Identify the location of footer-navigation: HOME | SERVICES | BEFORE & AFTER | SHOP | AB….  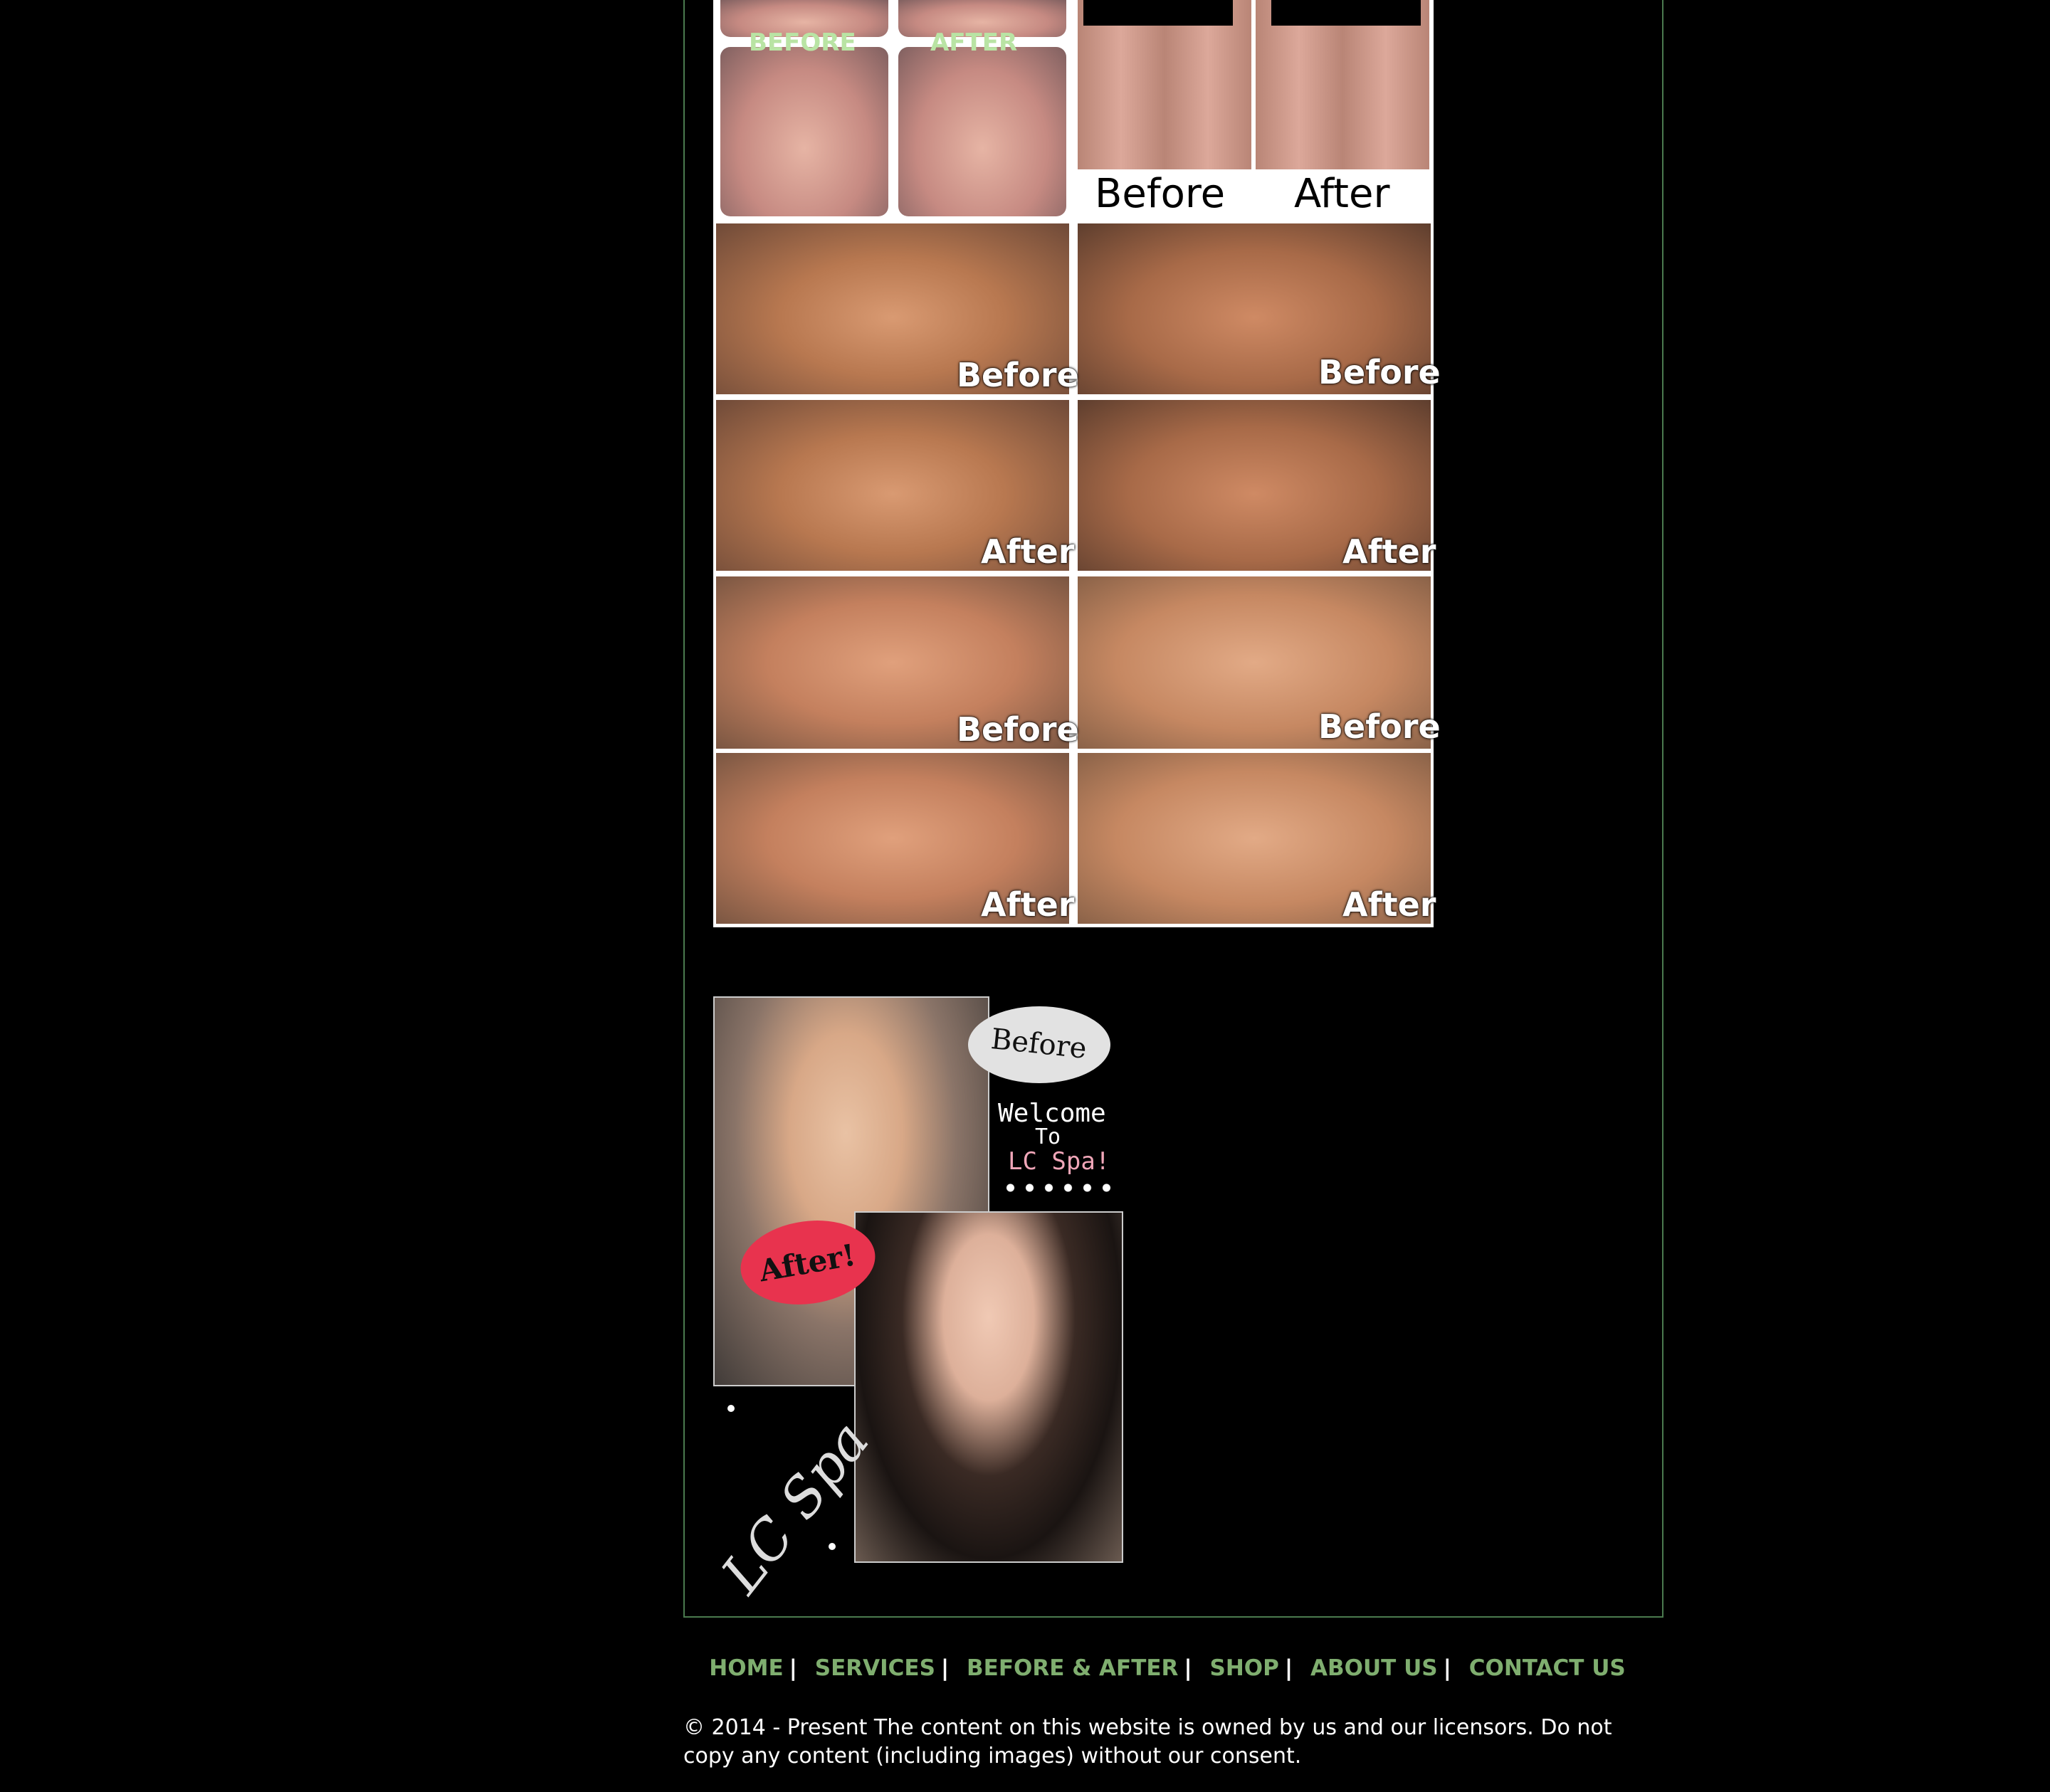
(1167, 1668).